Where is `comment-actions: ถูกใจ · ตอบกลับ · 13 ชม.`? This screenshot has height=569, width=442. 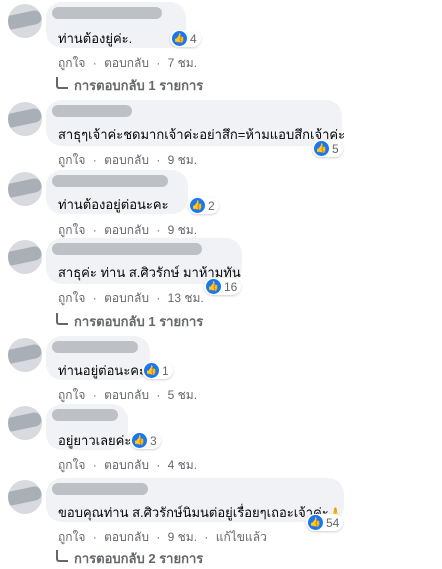
comment-actions: ถูกใจ · ตอบกลับ · 13 ชม. is located at coordinates (131, 298).